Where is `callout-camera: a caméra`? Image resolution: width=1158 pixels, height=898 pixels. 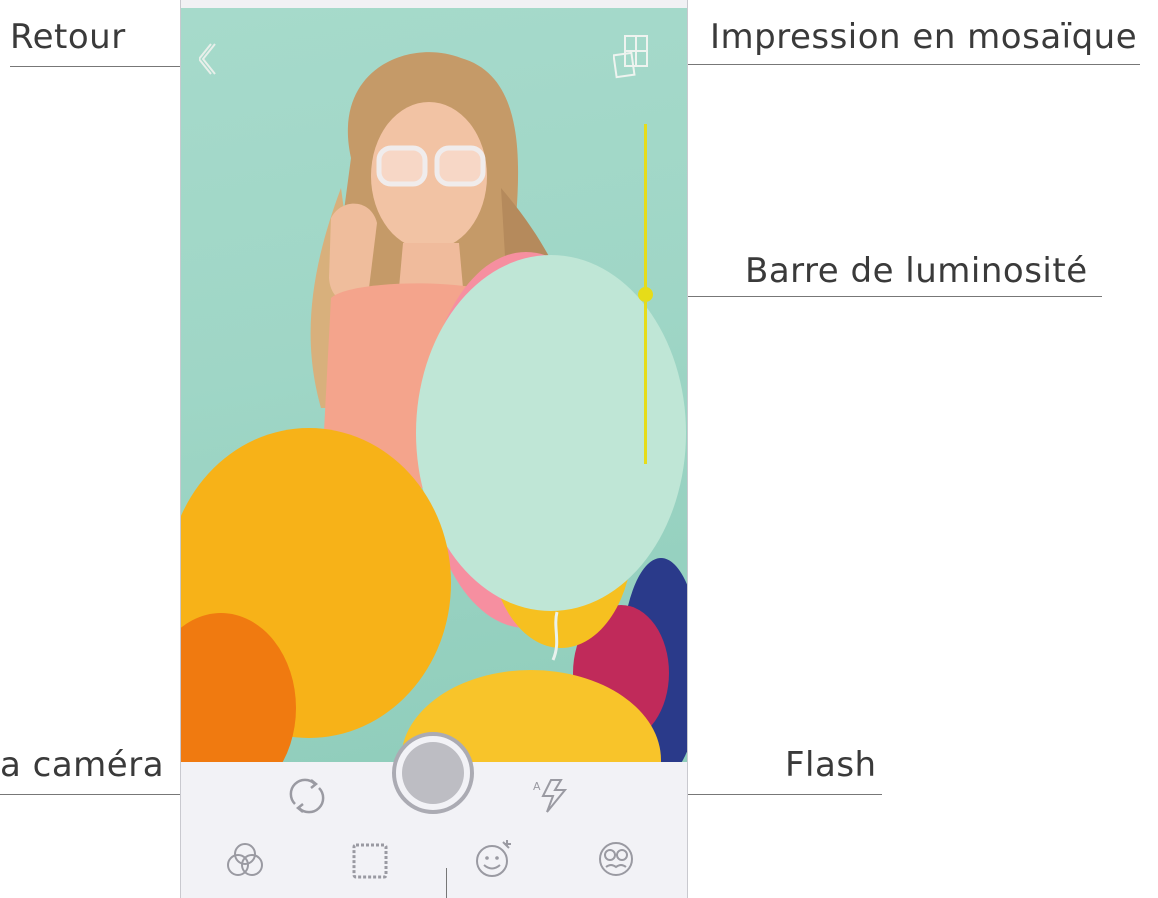 callout-camera: a caméra is located at coordinates (82, 765).